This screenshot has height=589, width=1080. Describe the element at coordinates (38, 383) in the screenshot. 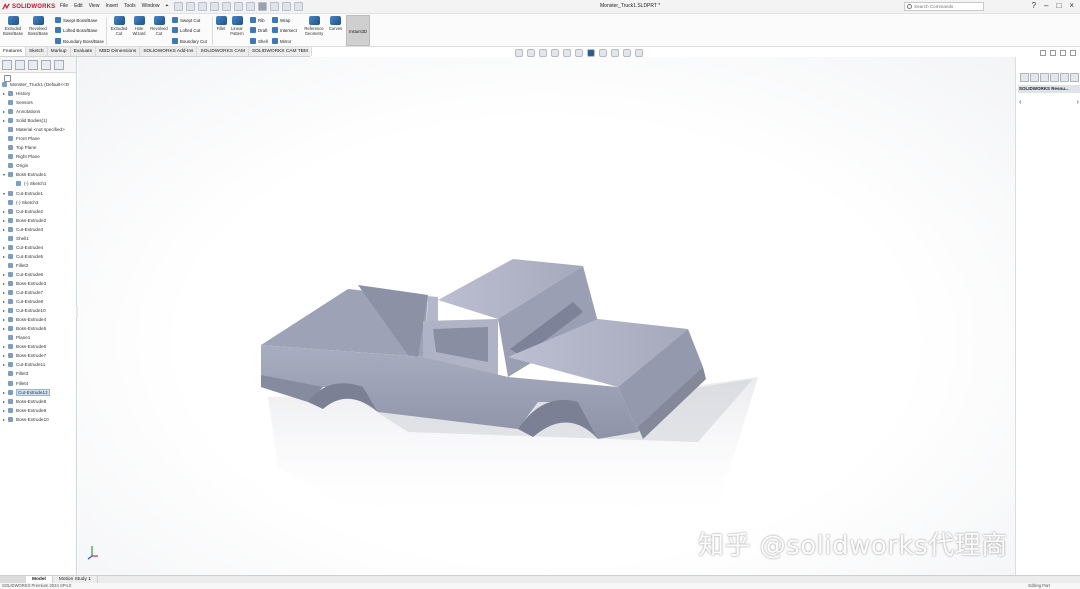

I see `tree-item: Fillet4` at that location.